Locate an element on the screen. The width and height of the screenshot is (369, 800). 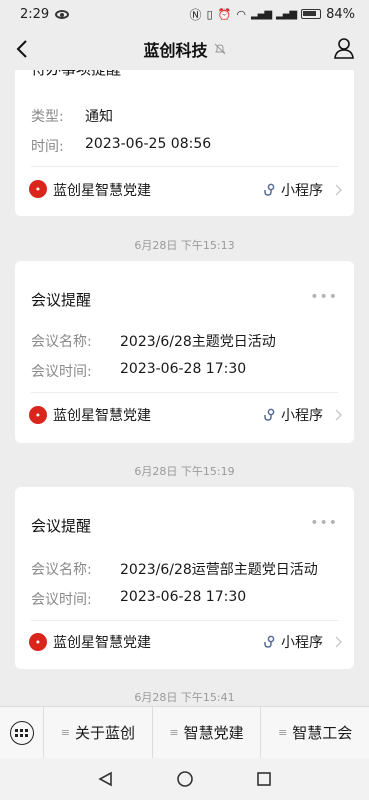
status-left: 2:29 is located at coordinates (45, 14).